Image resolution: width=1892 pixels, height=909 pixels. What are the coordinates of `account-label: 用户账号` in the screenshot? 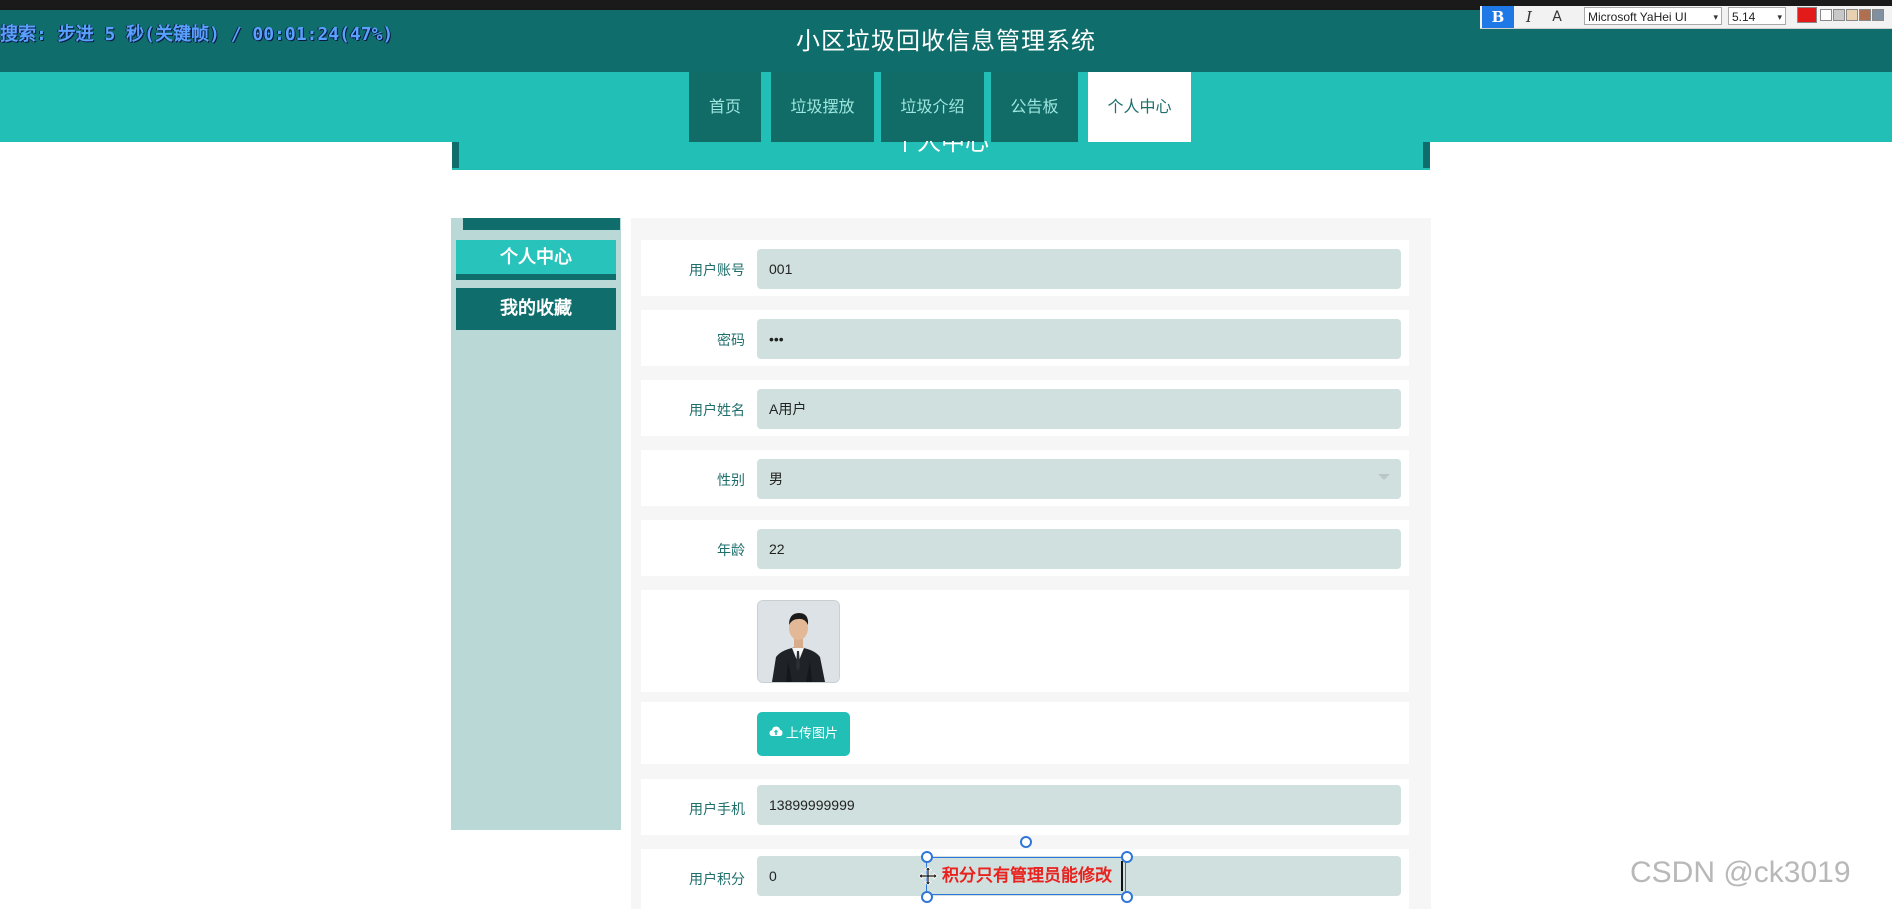 It's located at (717, 271).